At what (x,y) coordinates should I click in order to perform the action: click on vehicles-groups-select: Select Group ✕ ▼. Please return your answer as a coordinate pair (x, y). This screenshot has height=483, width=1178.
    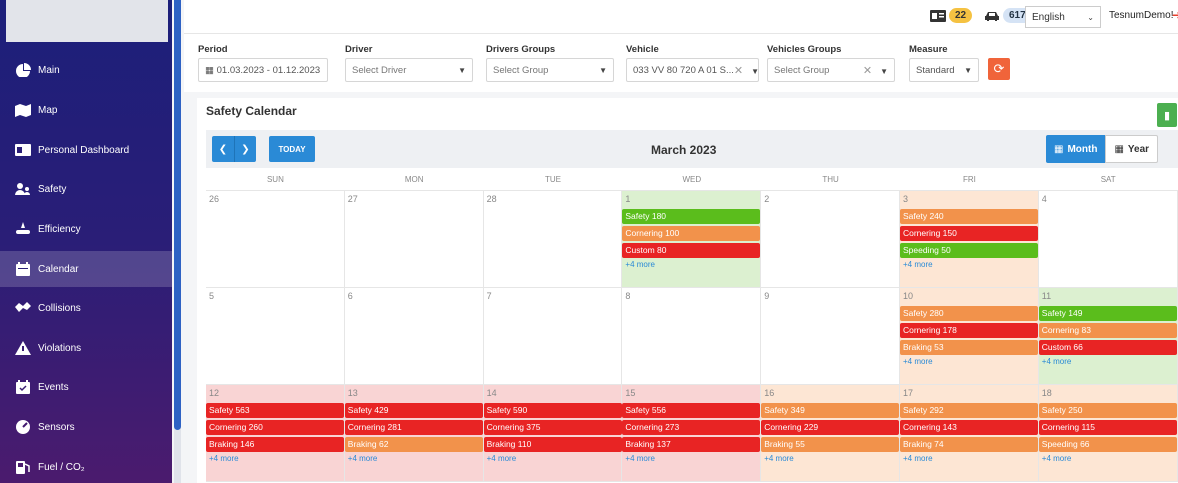
    Looking at the image, I should click on (831, 70).